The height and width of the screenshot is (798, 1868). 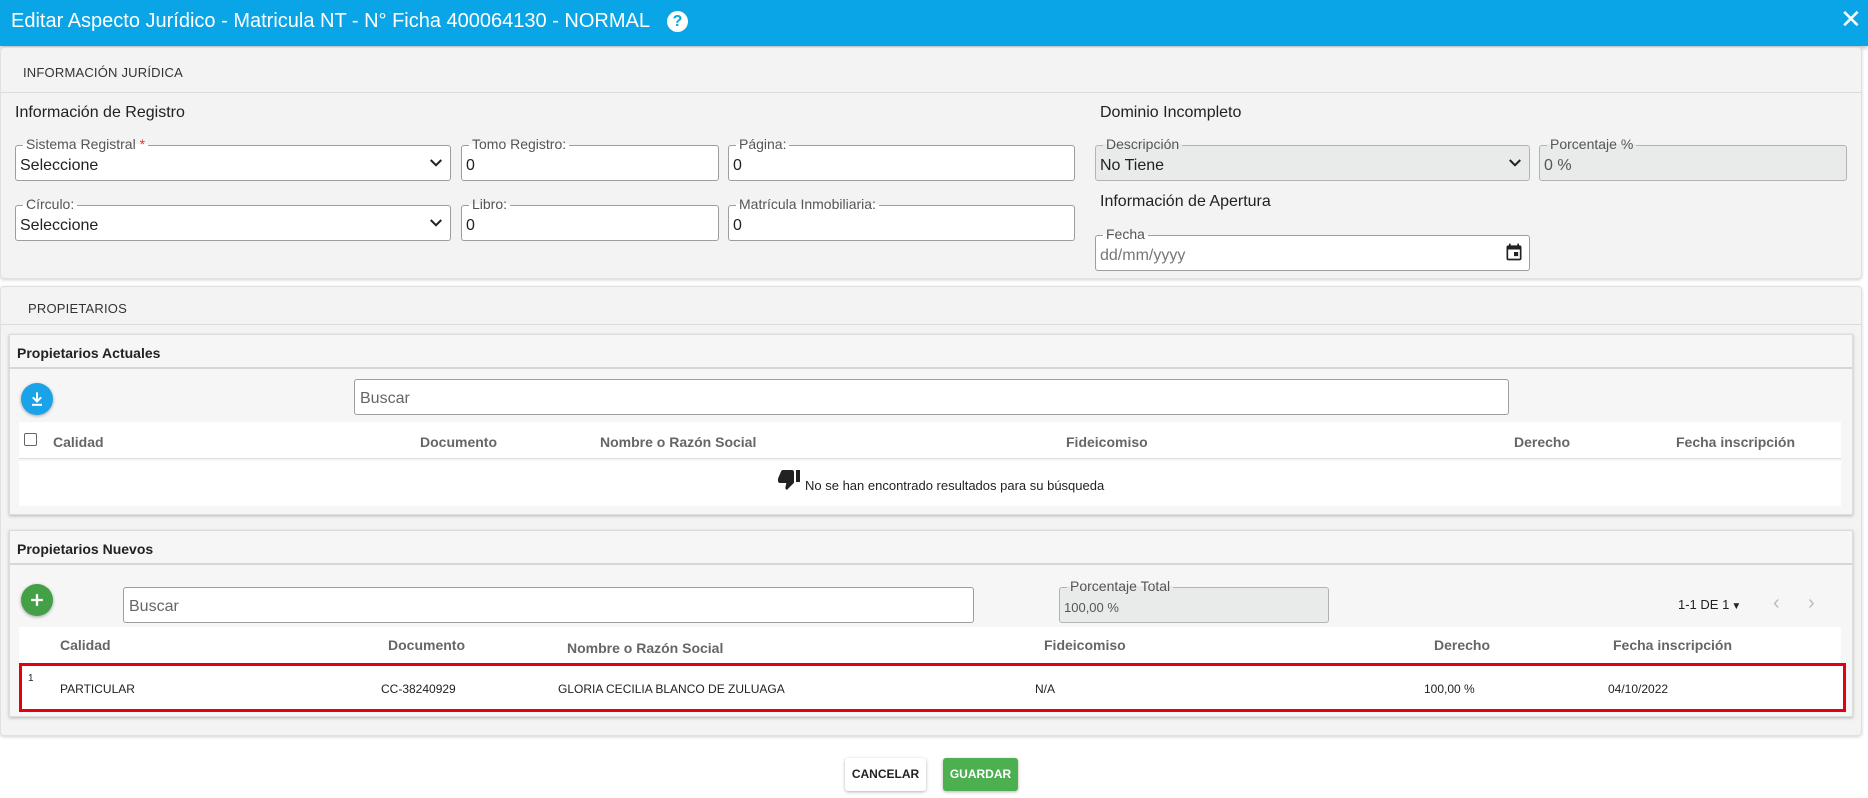 What do you see at coordinates (1851, 19) in the screenshot?
I see `close-icon: ✕` at bounding box center [1851, 19].